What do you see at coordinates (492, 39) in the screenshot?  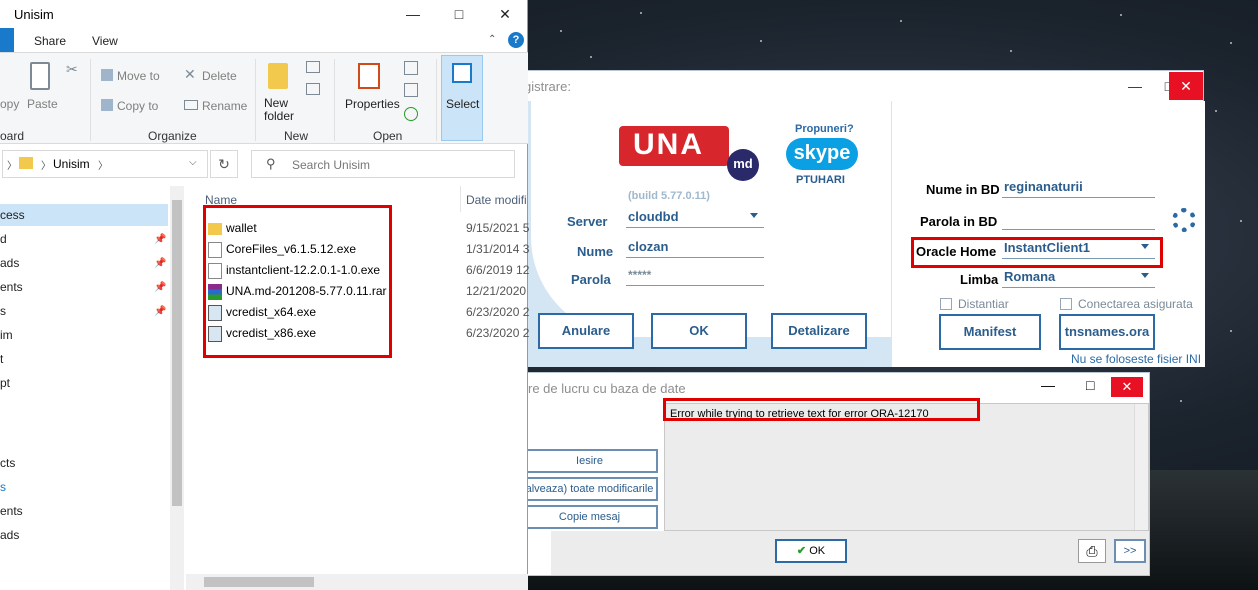 I see `chevron-up-icon: ⌃` at bounding box center [492, 39].